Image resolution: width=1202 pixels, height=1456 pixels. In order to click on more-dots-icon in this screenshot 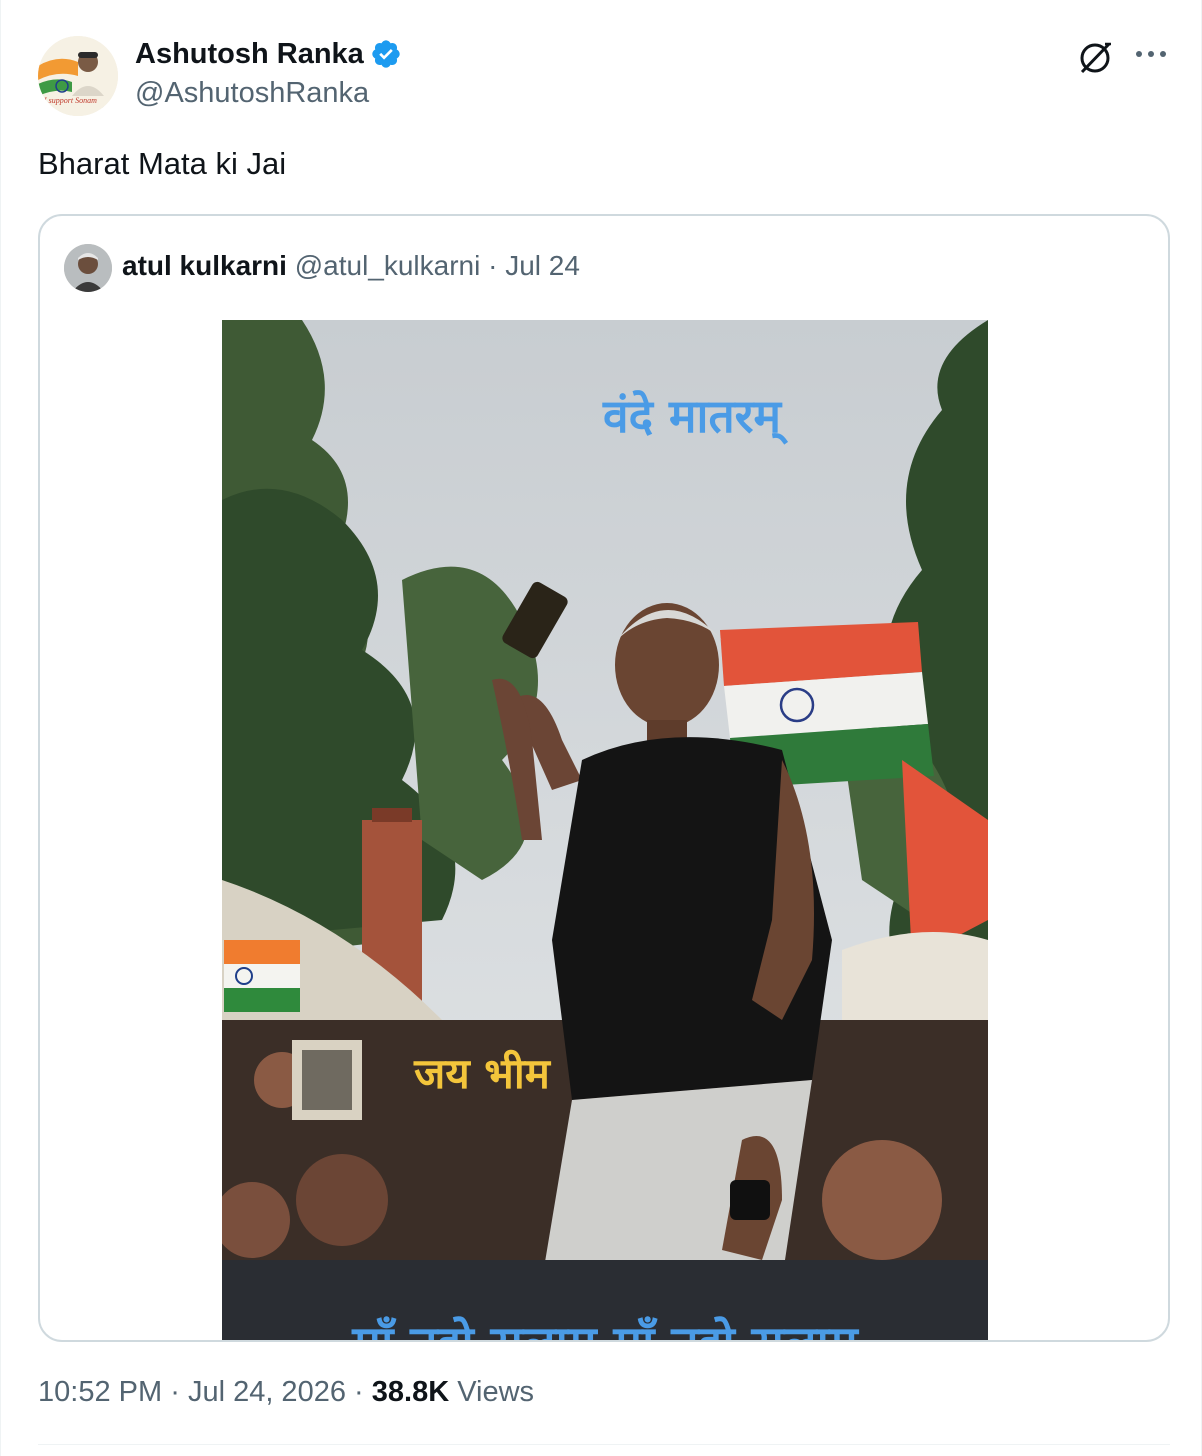, I will do `click(1151, 58)`.